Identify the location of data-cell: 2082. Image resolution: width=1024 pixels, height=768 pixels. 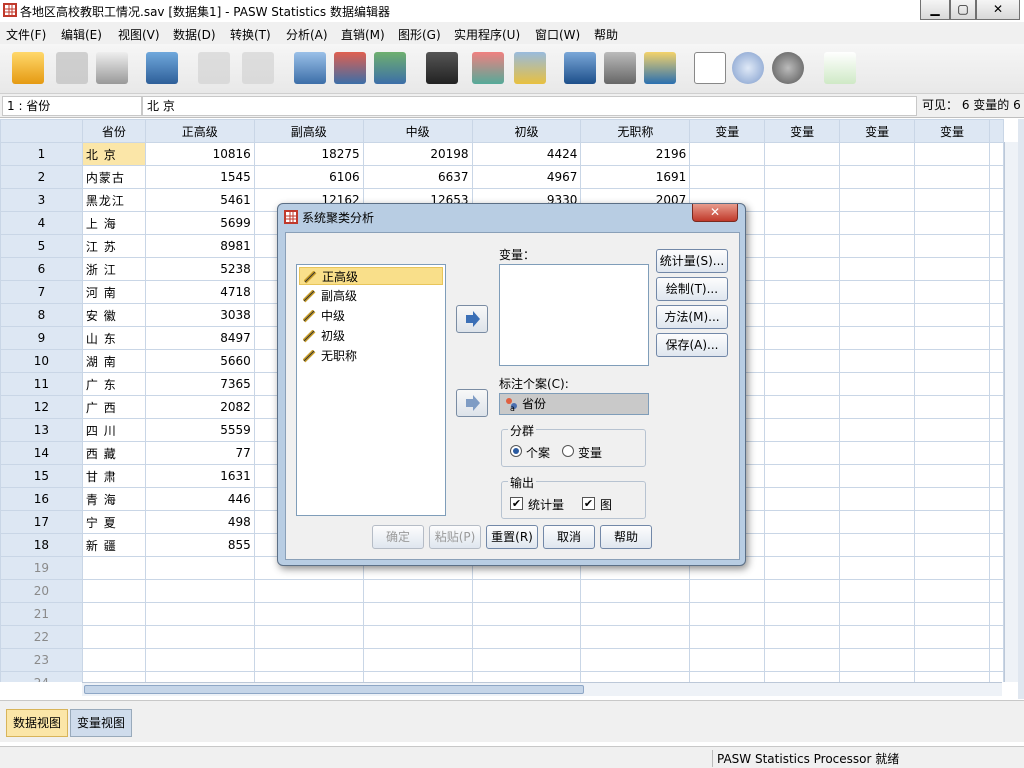
(199, 407).